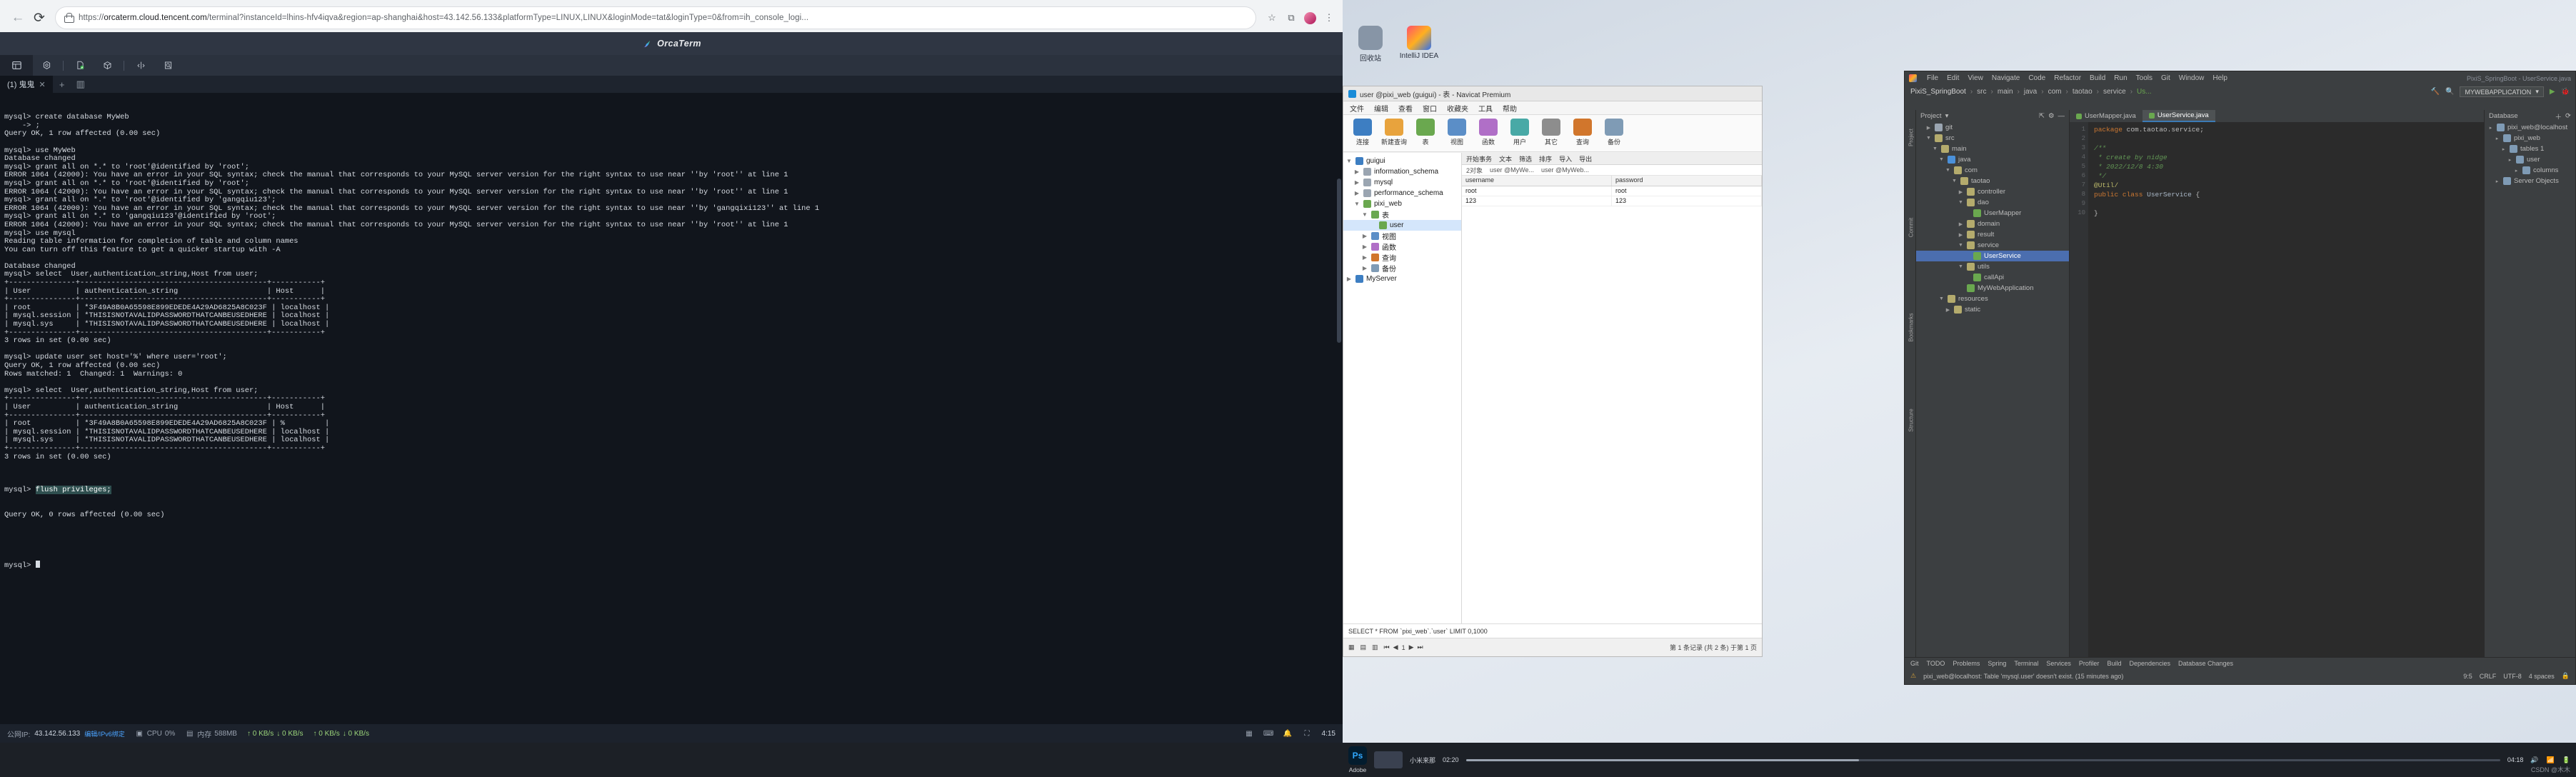  Describe the element at coordinates (1992, 309) in the screenshot. I see `tree-folder-static: ▶ static` at that location.